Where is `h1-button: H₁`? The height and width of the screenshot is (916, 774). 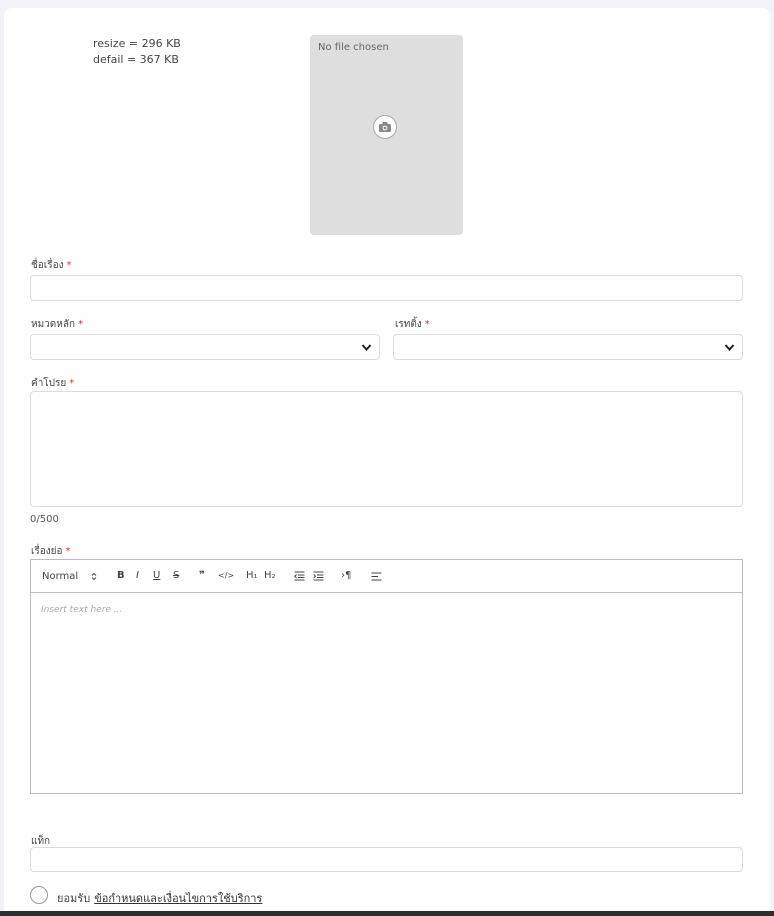
h1-button: H₁ is located at coordinates (252, 576).